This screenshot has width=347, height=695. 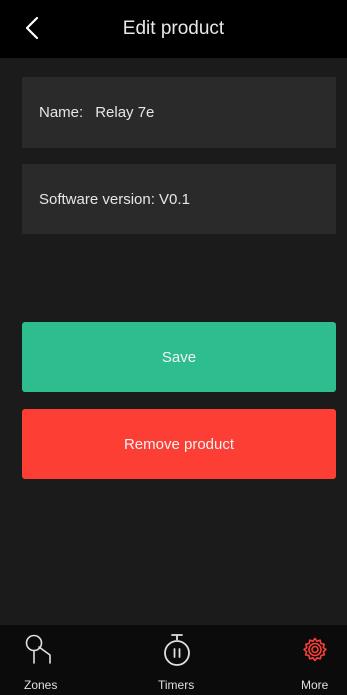 I want to click on chevron-left-icon, so click(x=32, y=28).